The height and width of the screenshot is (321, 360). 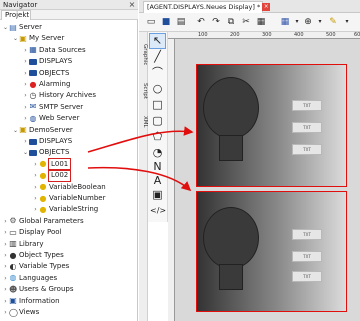 I want to click on drag-arrow-l002, so click(x=139, y=179).